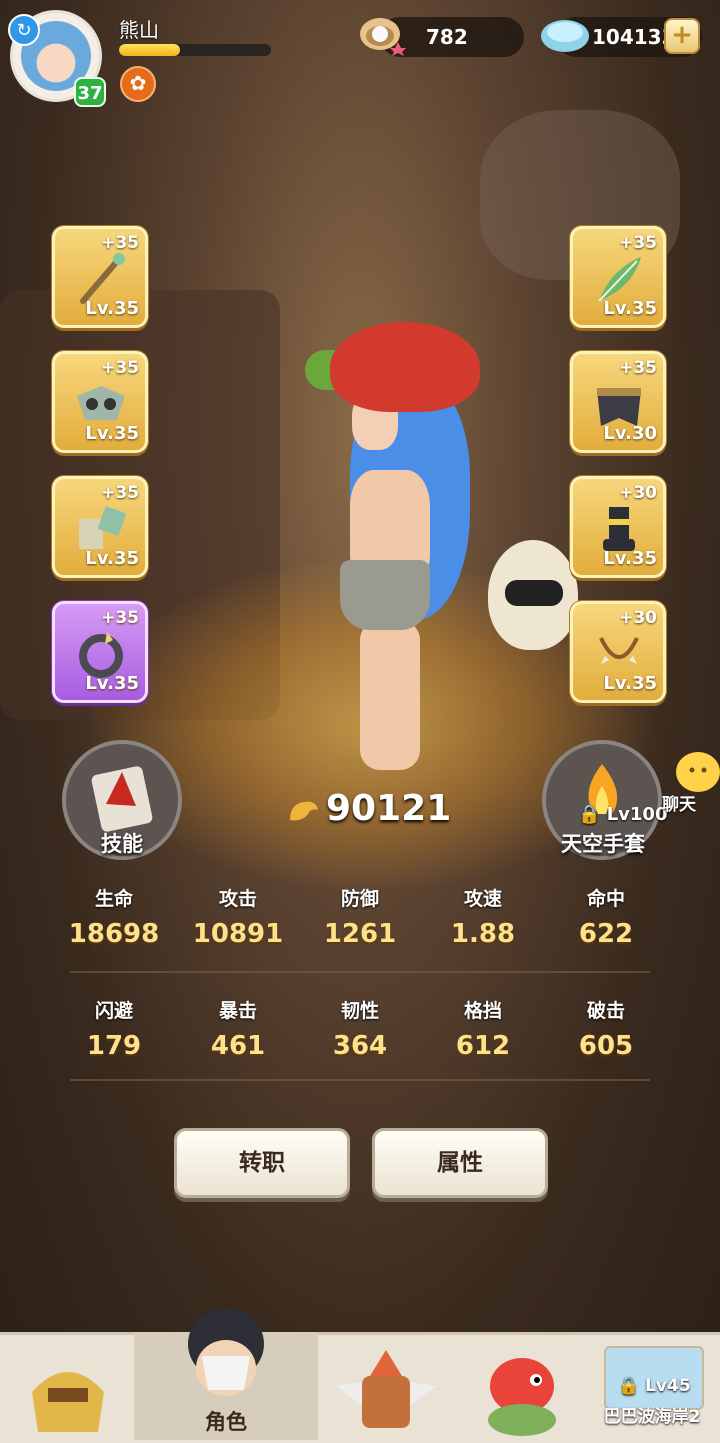 Image resolution: width=720 pixels, height=1443 pixels. What do you see at coordinates (360, 916) in the screenshot?
I see `stat-item: 防御 1261` at bounding box center [360, 916].